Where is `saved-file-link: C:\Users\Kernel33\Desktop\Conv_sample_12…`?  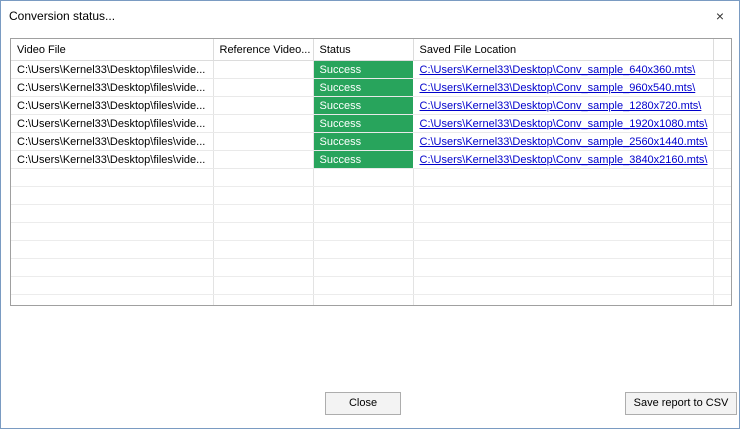 saved-file-link: C:\Users\Kernel33\Desktop\Conv_sample_12… is located at coordinates (561, 106).